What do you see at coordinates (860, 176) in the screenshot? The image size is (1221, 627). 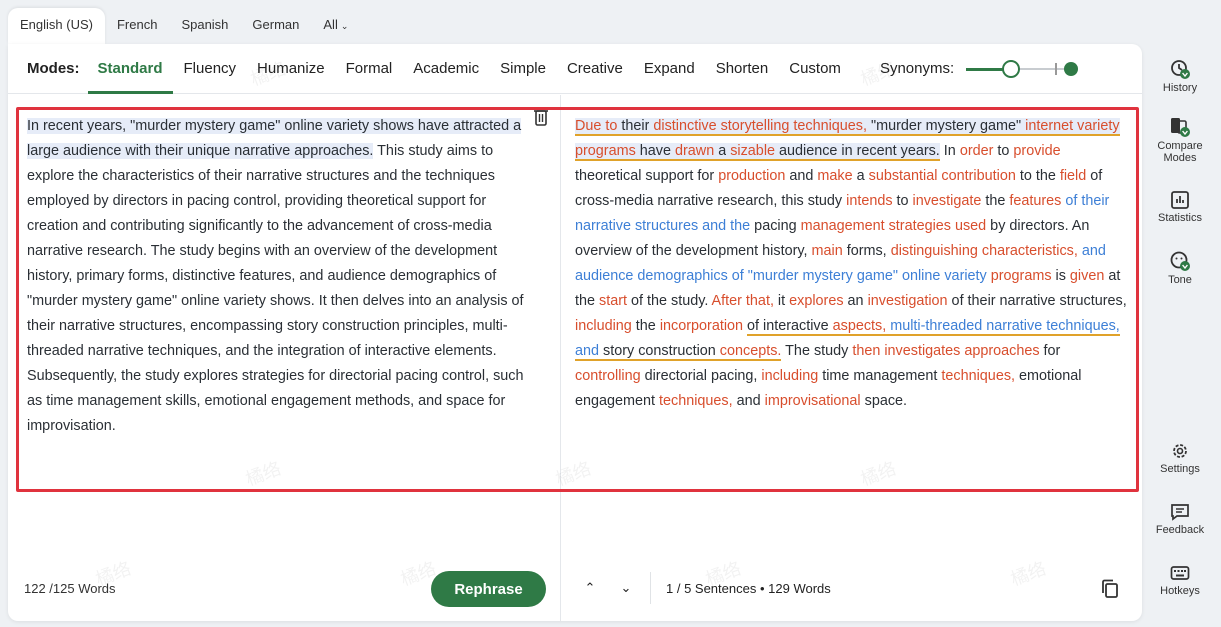 I see `output-segment: a` at bounding box center [860, 176].